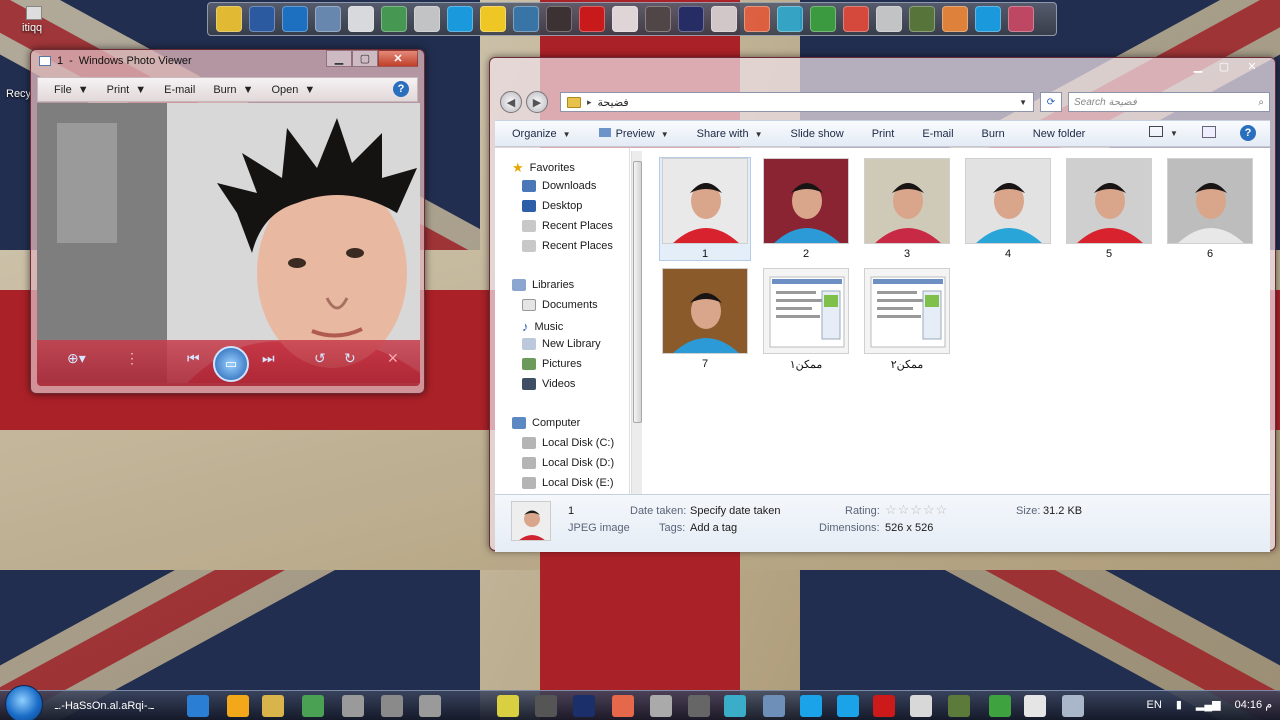 Image resolution: width=1280 pixels, height=720 pixels. Describe the element at coordinates (233, 90) in the screenshot. I see `menu-burn: Burn ▼` at that location.